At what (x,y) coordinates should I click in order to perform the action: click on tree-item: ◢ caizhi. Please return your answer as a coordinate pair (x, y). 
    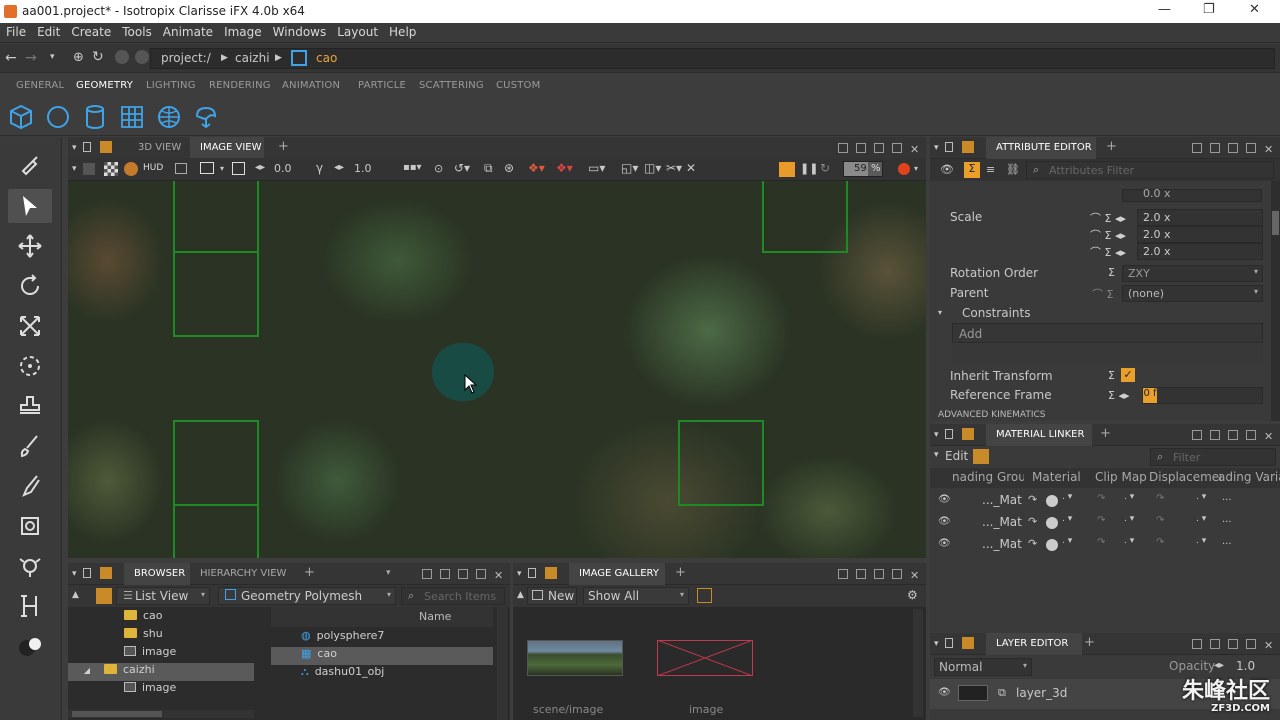
    Looking at the image, I should click on (161, 672).